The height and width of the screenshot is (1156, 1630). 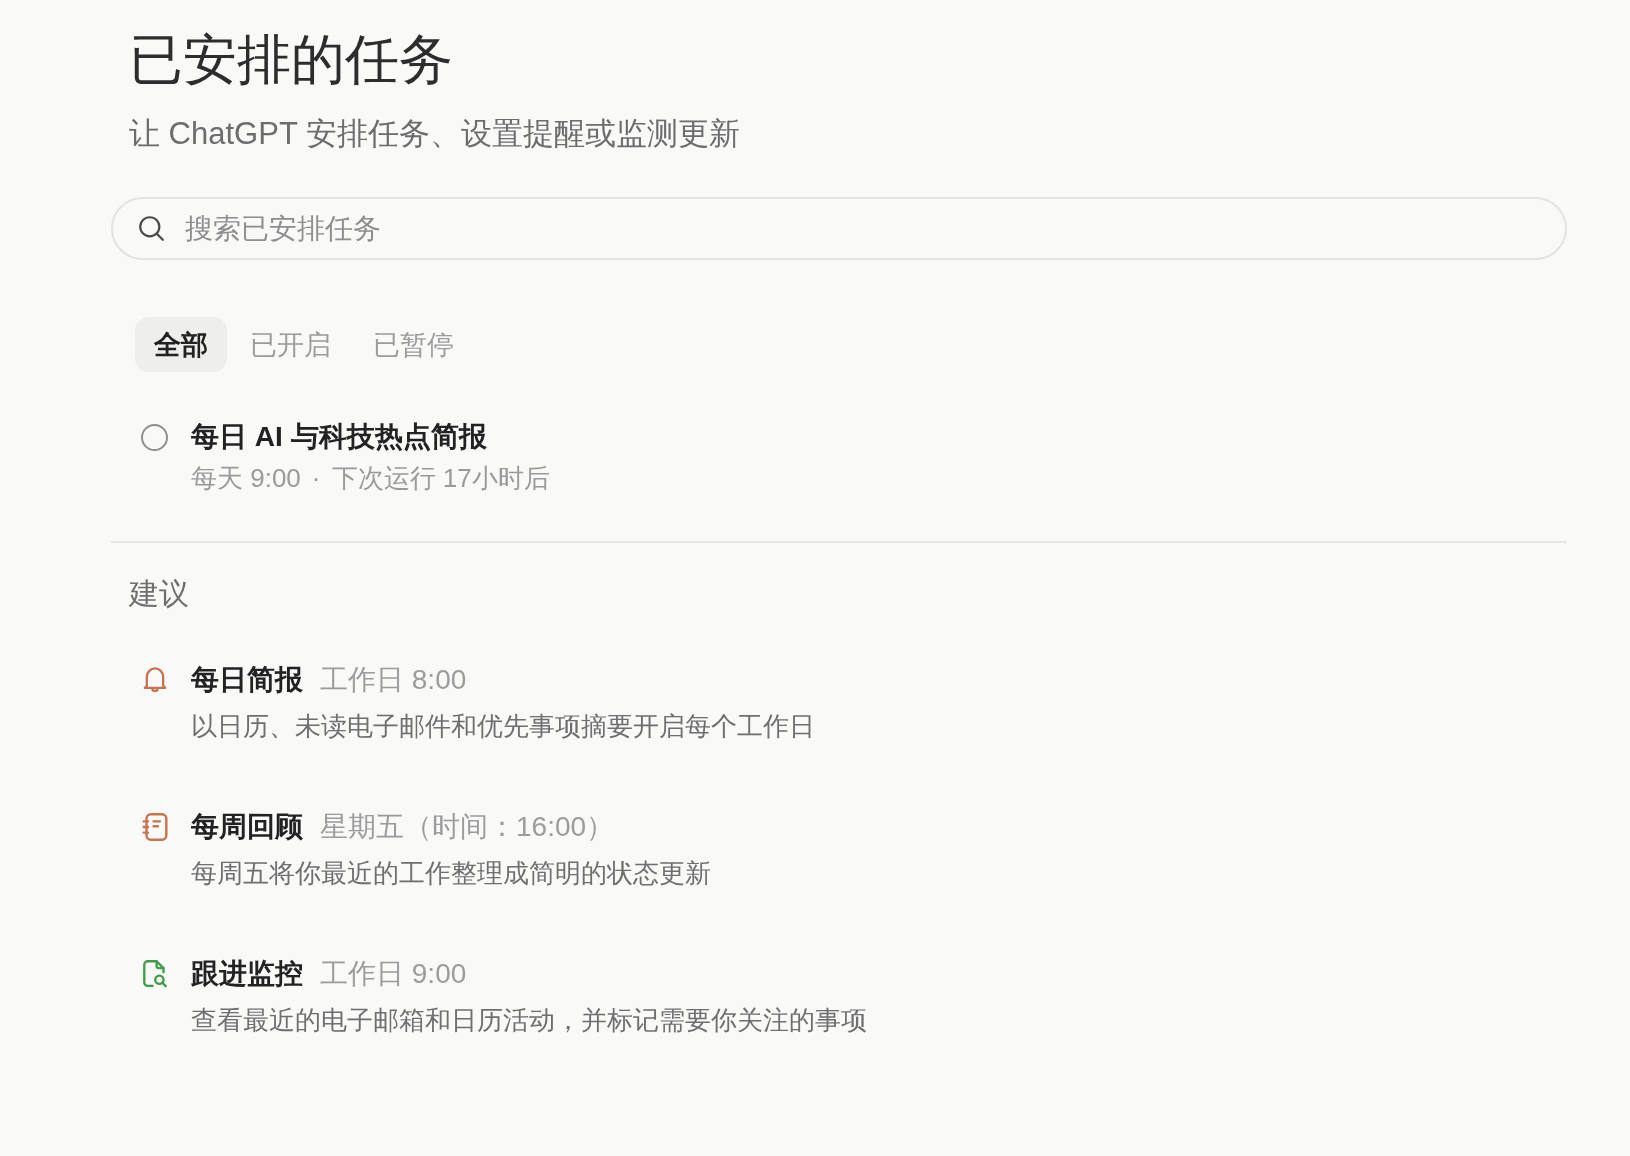 What do you see at coordinates (839, 228) in the screenshot?
I see `search-field: 搜索已安排任务` at bounding box center [839, 228].